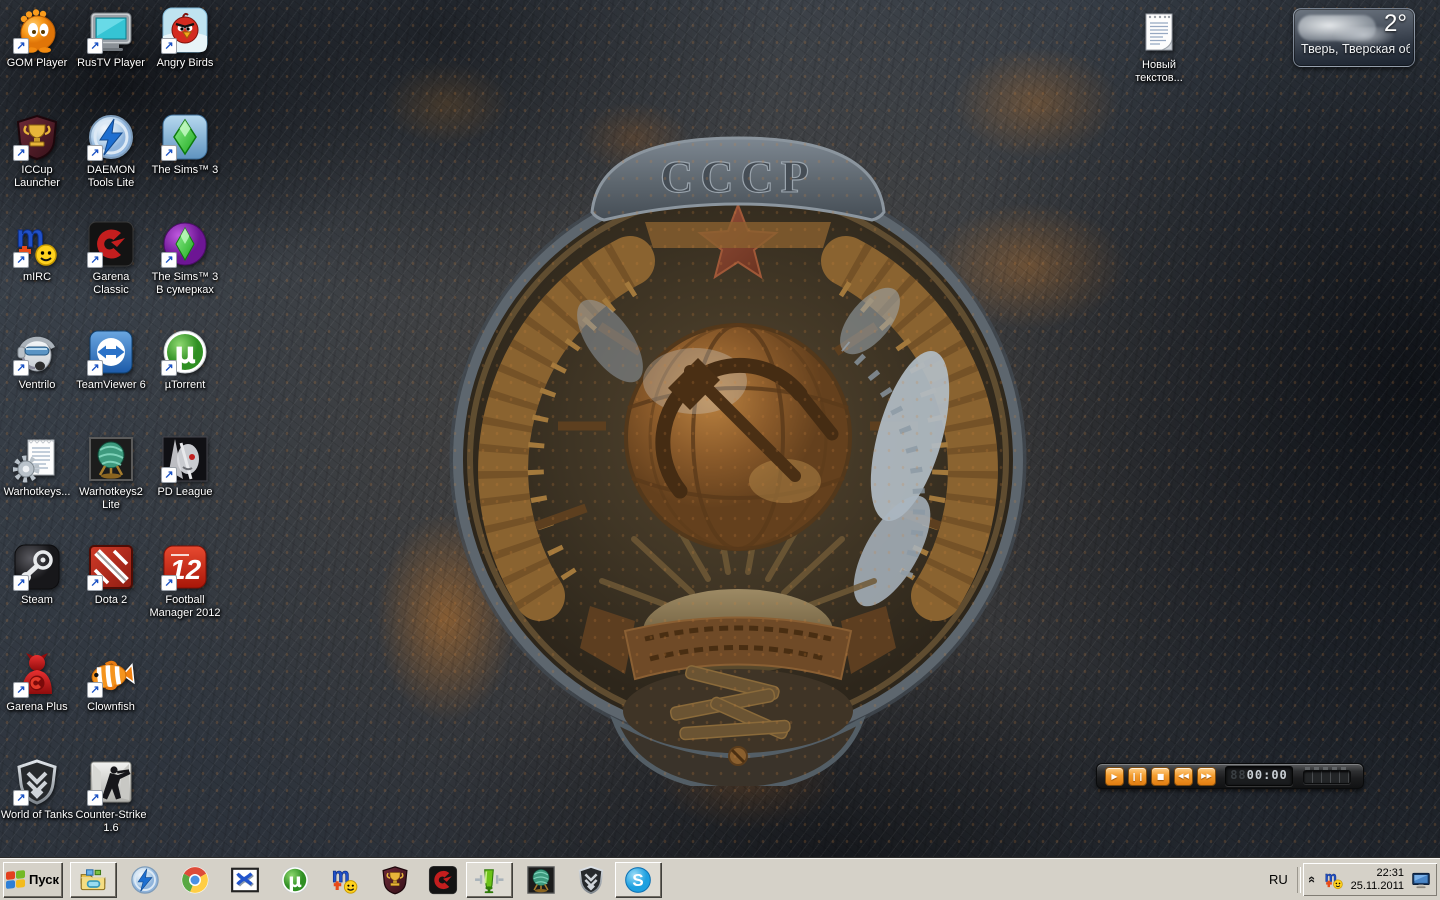  I want to click on desktop-icon-mirc: m ↗ mIRC, so click(37, 252).